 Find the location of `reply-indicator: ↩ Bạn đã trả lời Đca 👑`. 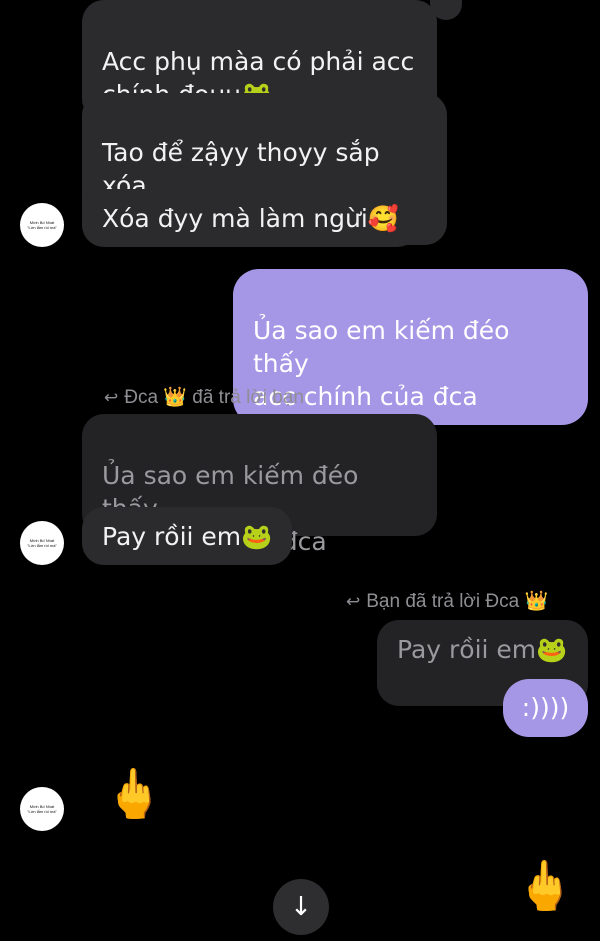

reply-indicator: ↩ Bạn đã trả lời Đca 👑 is located at coordinates (447, 601).